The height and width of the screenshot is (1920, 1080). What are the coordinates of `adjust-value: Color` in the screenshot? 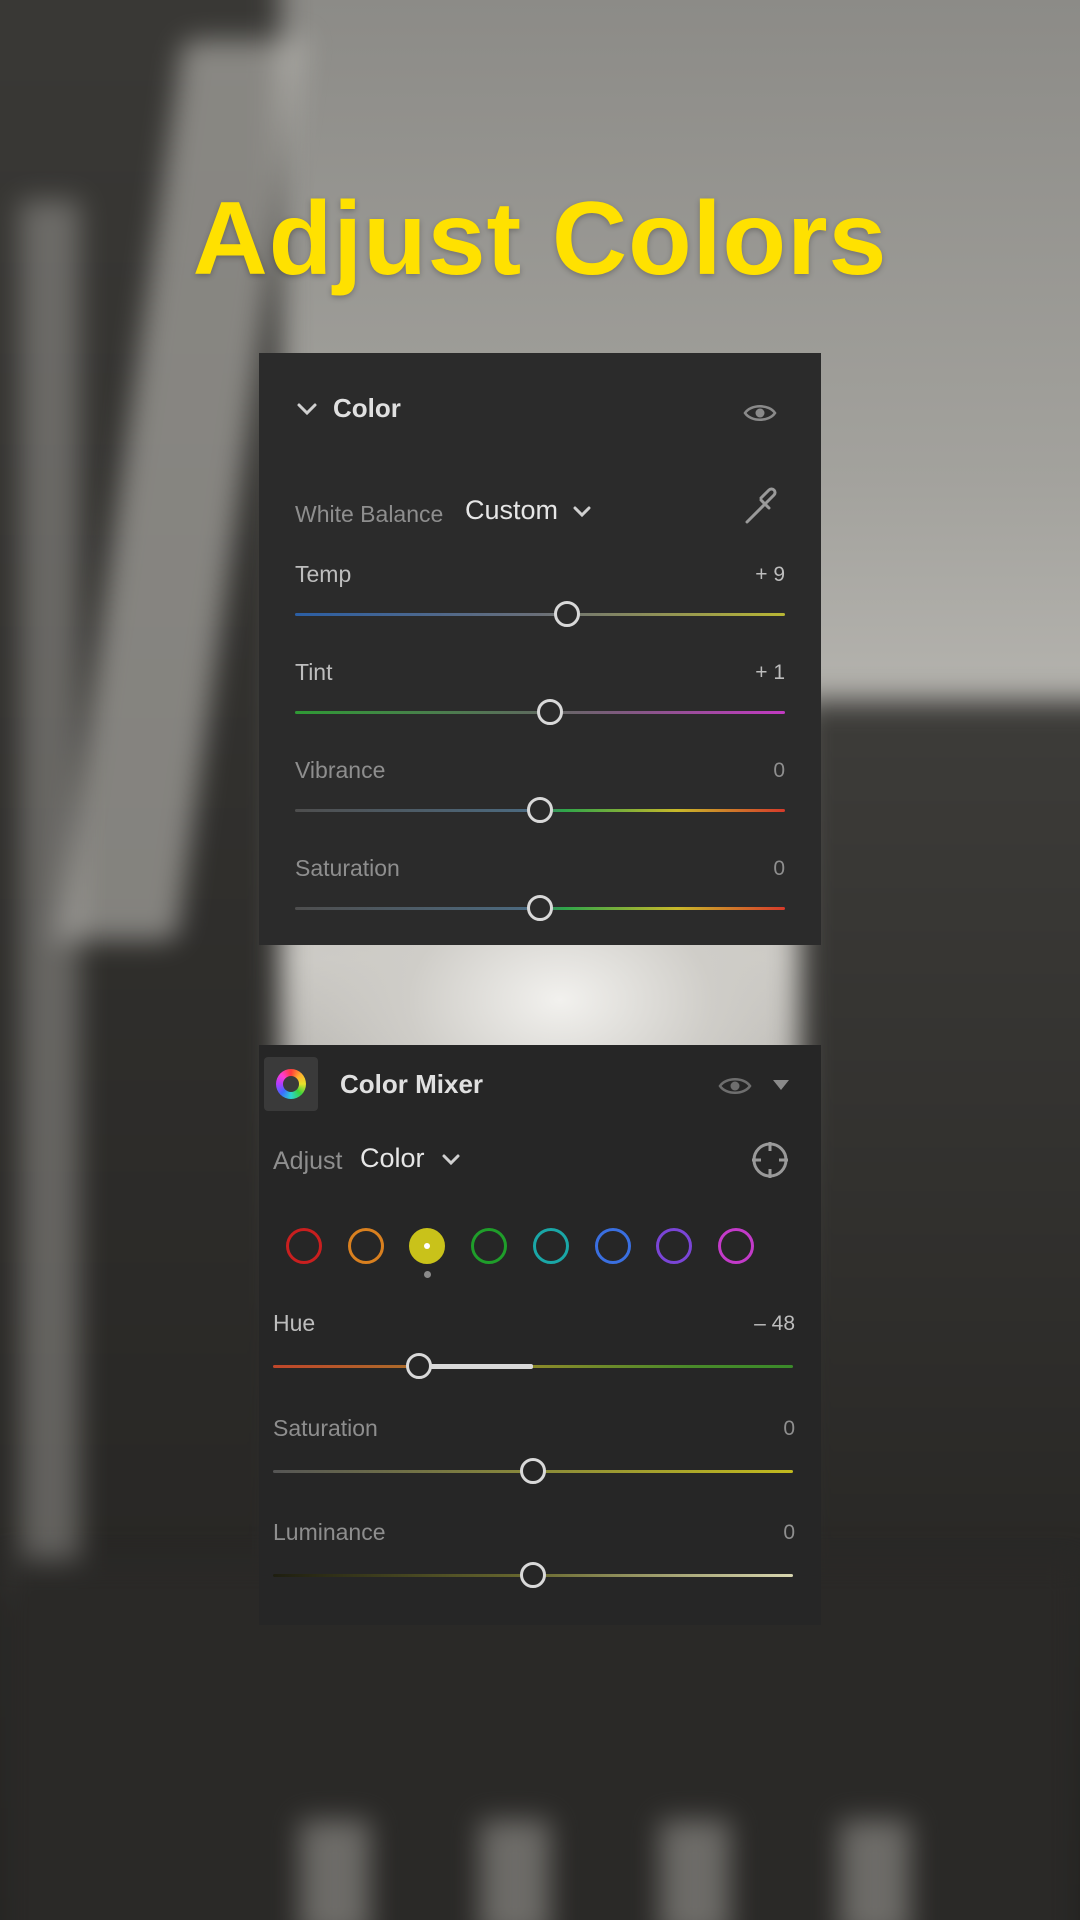 It's located at (392, 1158).